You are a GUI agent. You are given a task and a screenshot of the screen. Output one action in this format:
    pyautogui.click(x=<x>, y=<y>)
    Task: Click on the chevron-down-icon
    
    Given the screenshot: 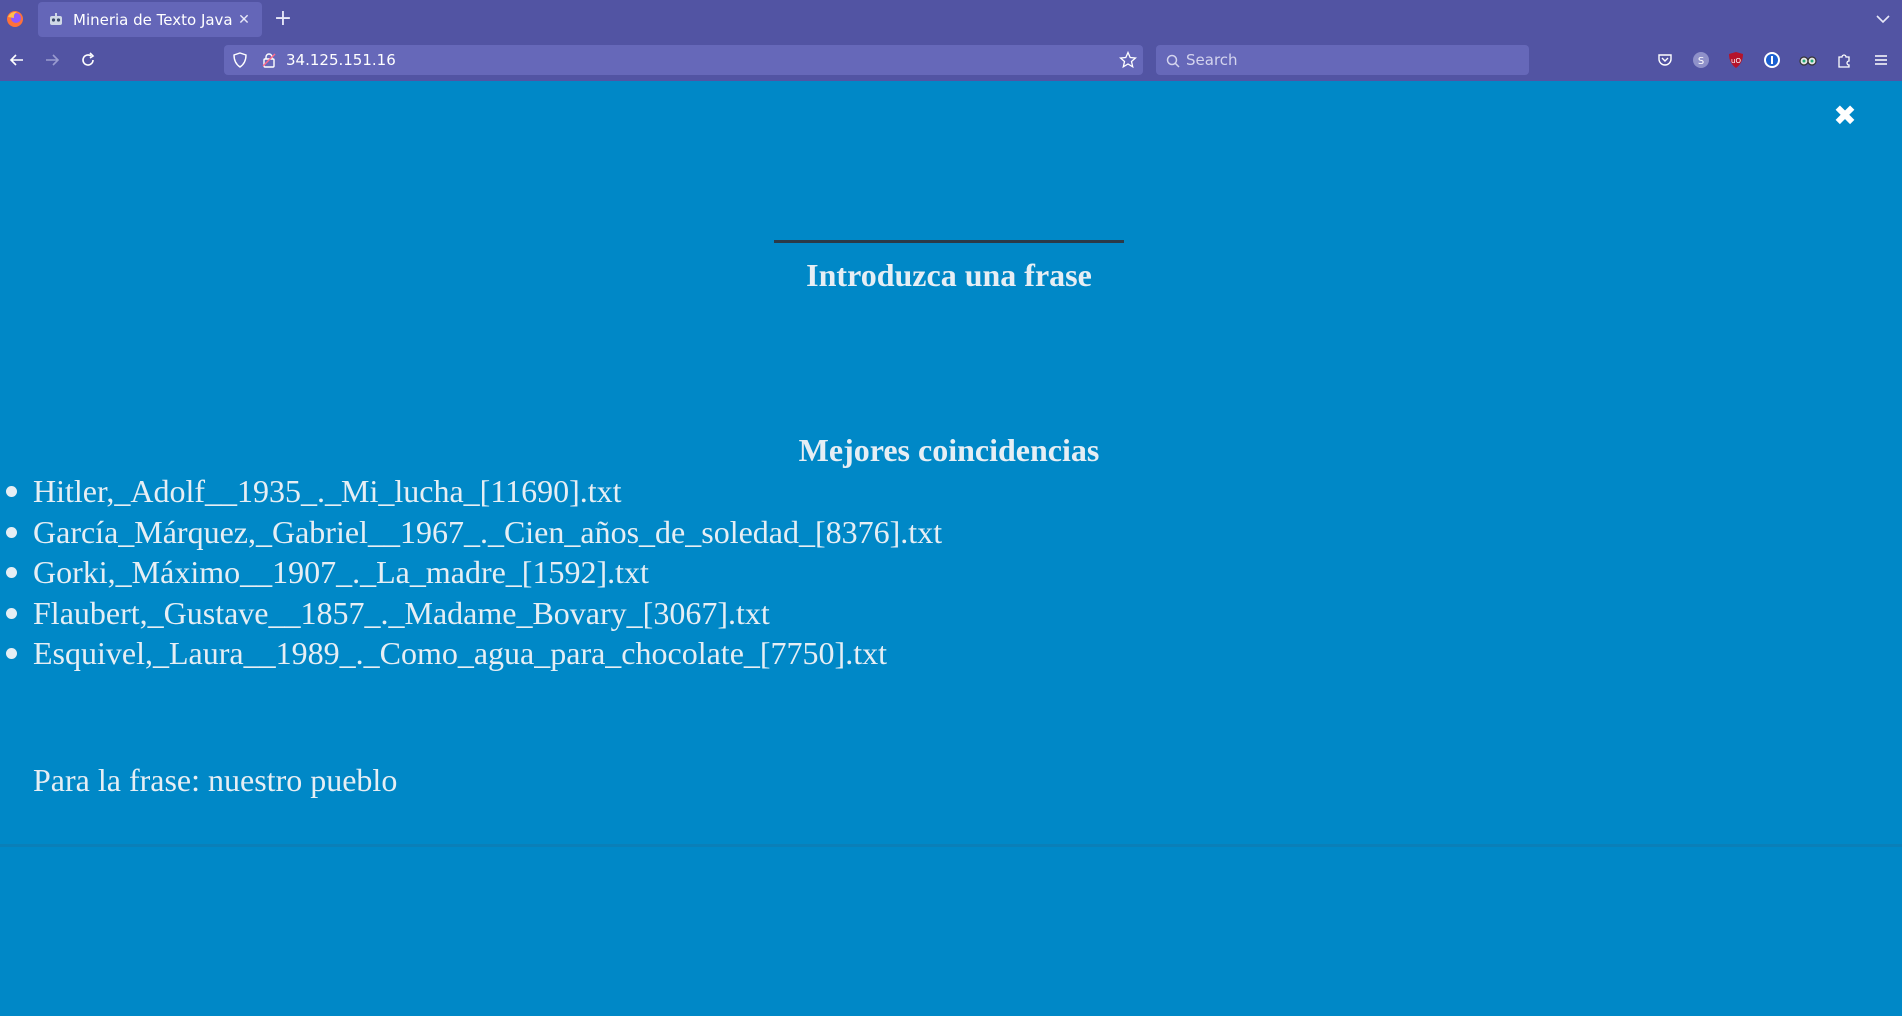 What is the action you would take?
    pyautogui.click(x=1883, y=19)
    